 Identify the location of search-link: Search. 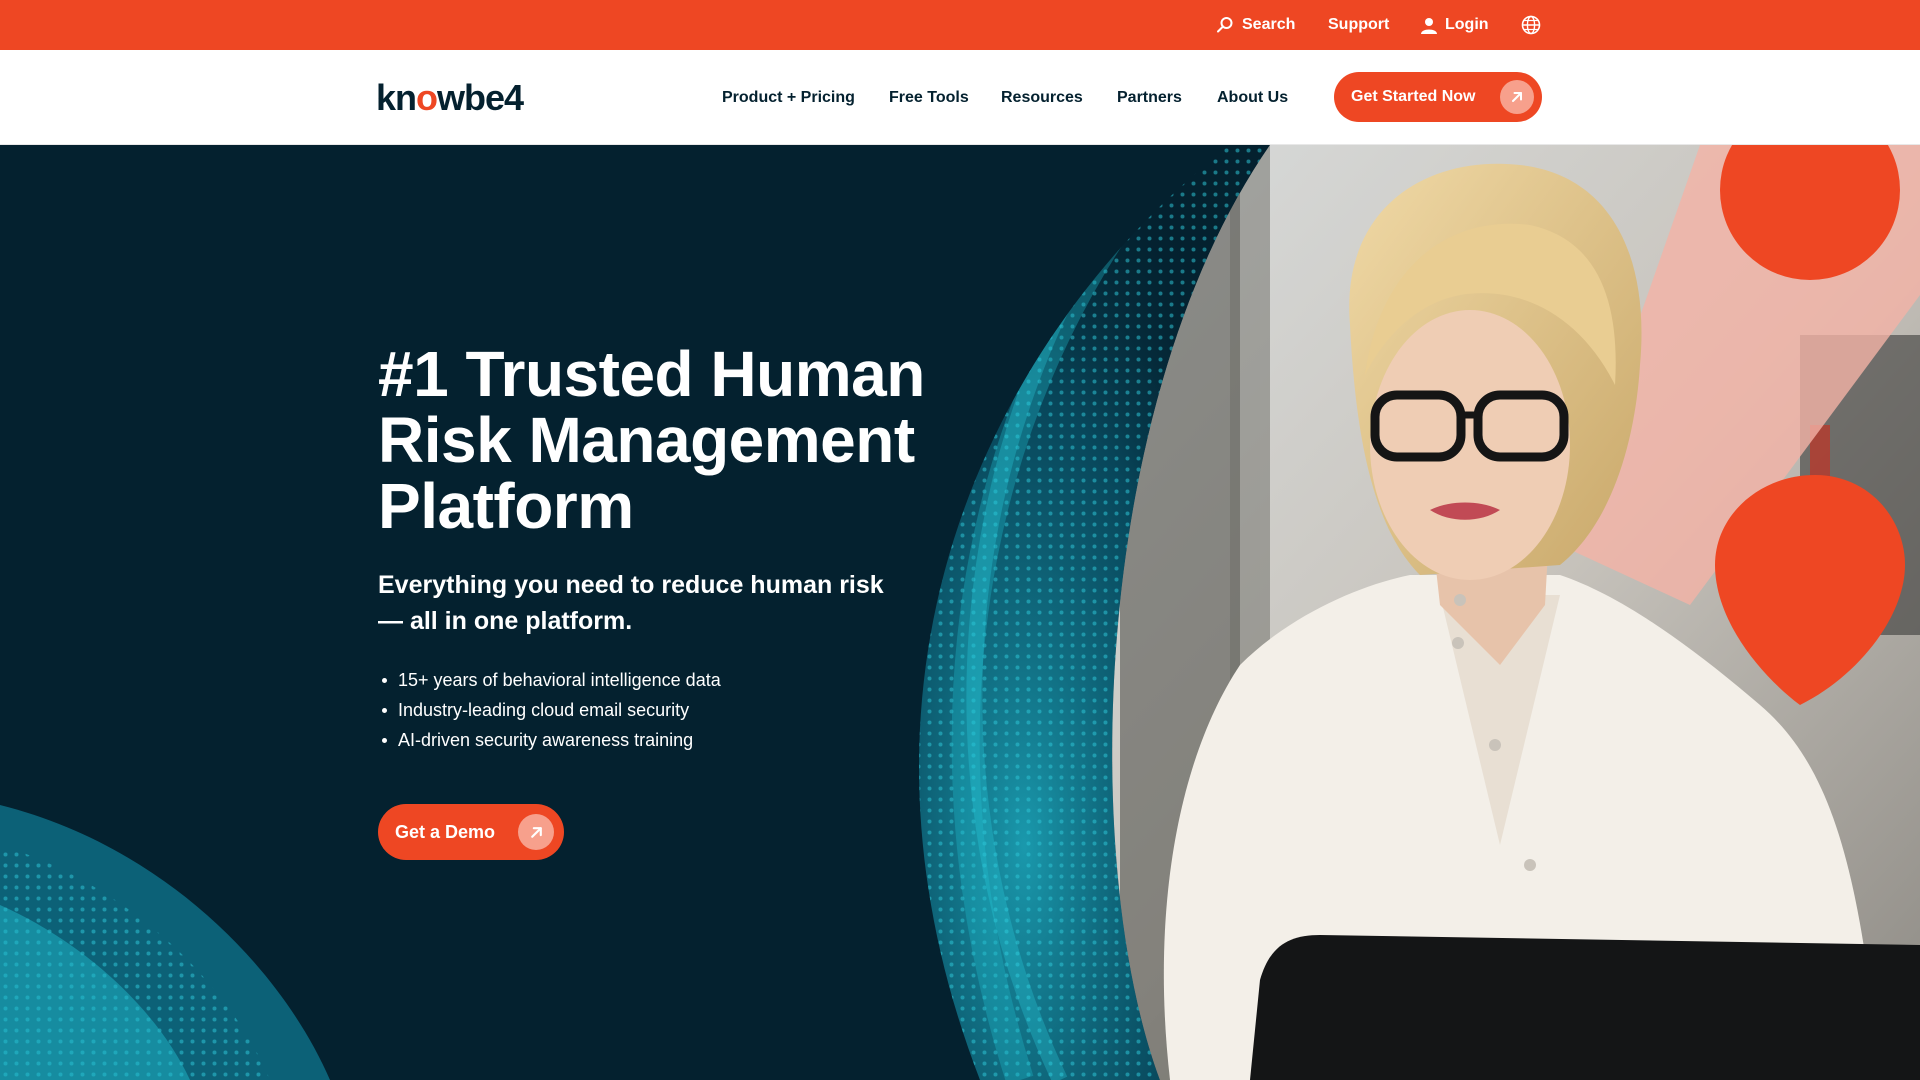
(1255, 25).